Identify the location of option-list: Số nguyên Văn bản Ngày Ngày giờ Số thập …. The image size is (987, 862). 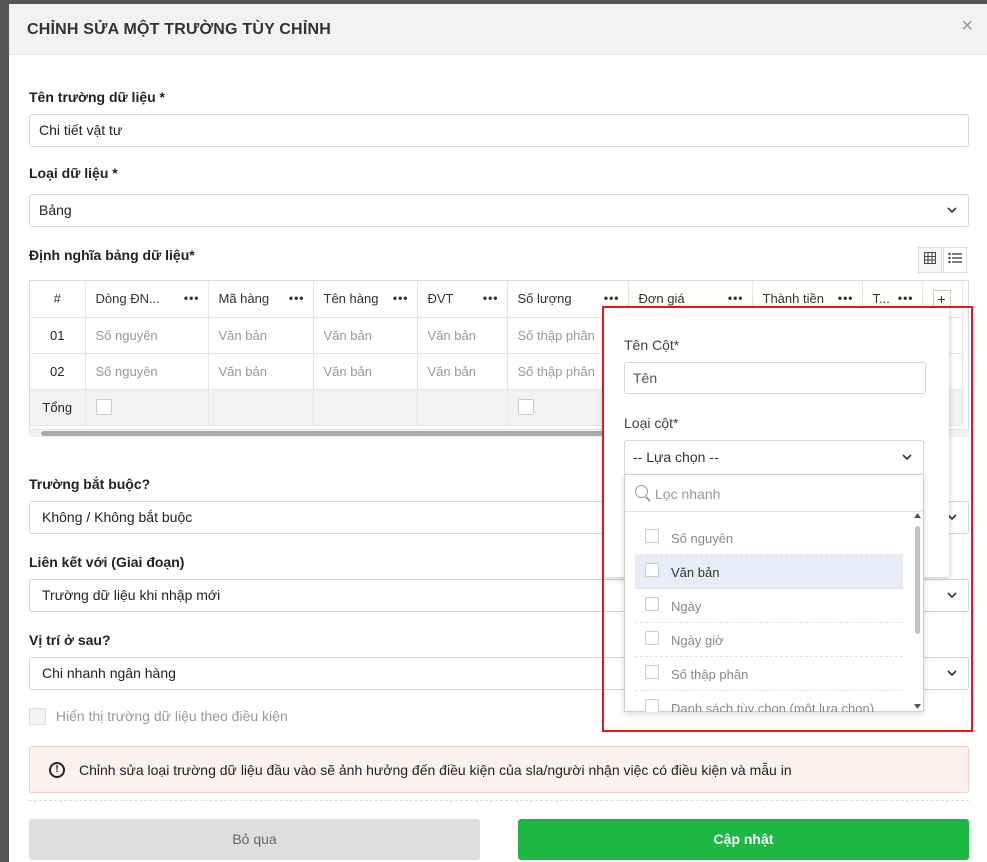
(769, 617).